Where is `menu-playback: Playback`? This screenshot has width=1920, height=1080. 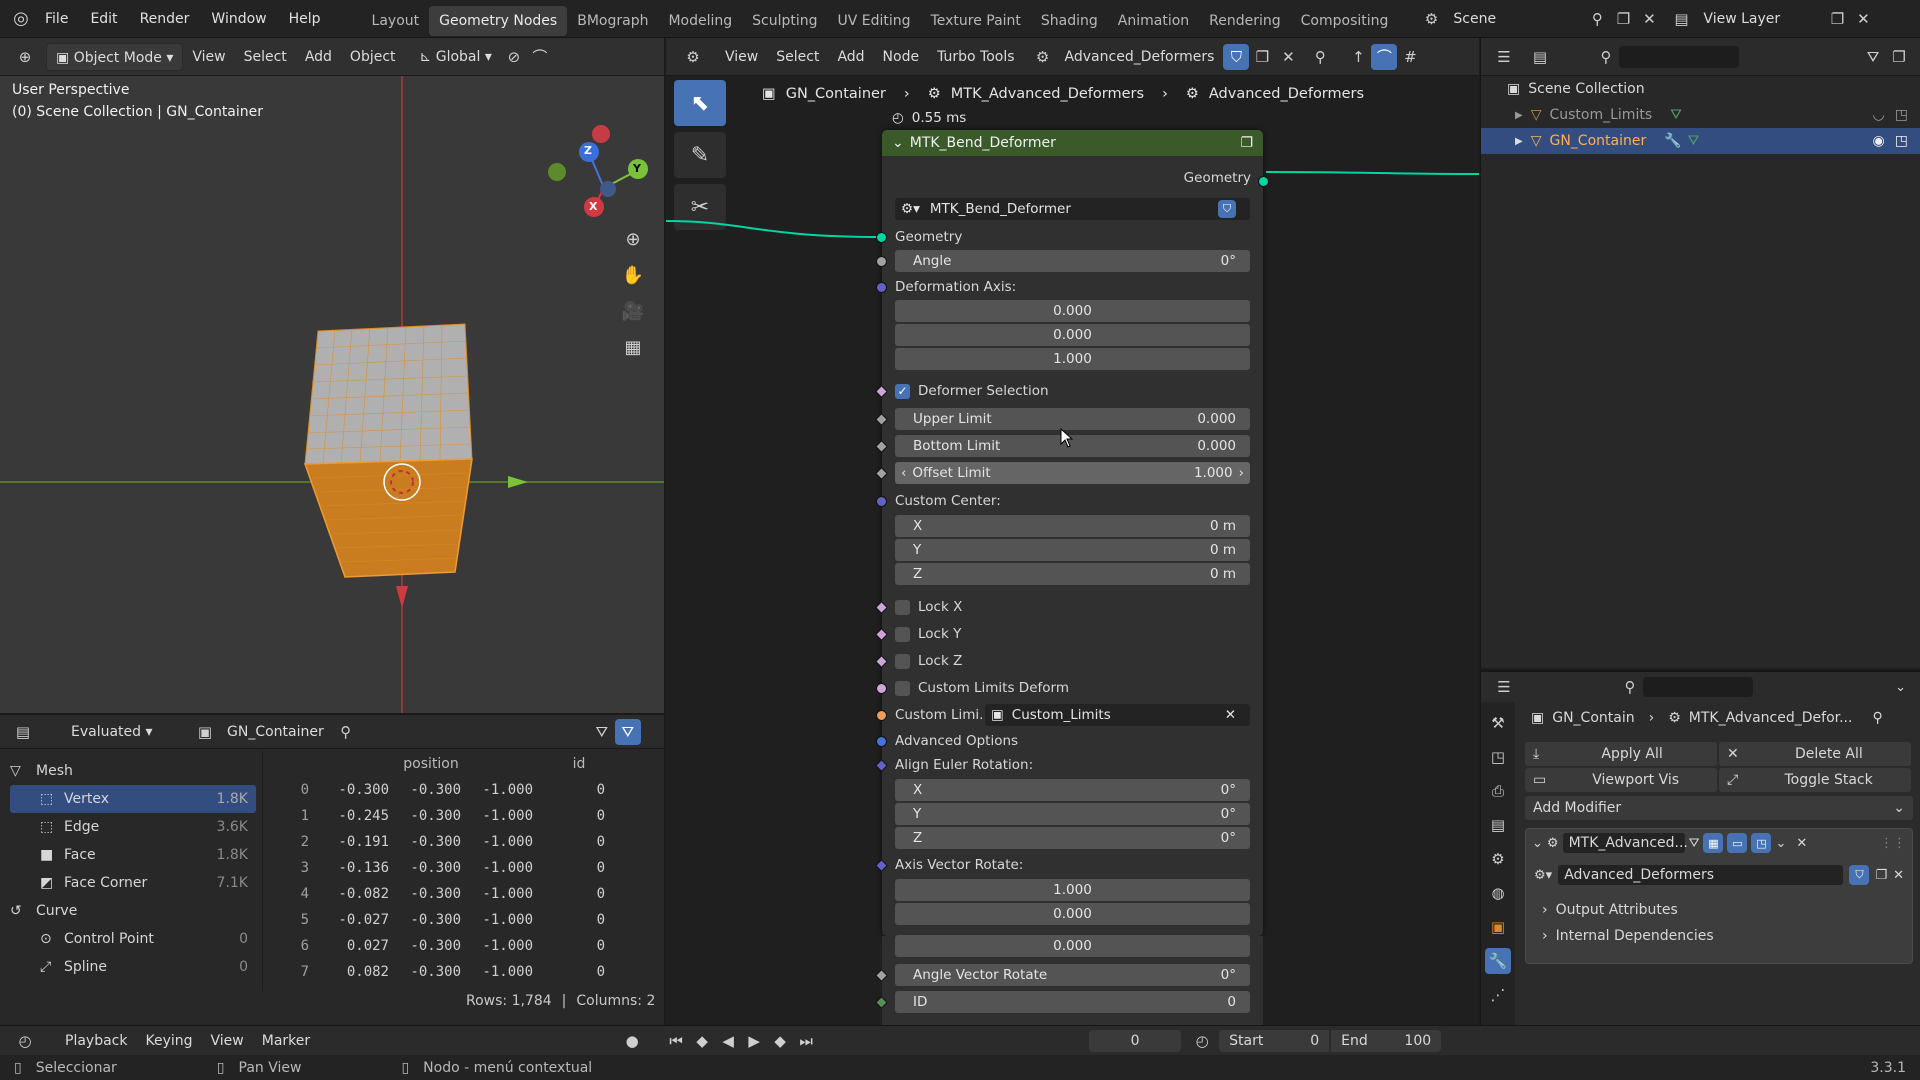
menu-playback: Playback is located at coordinates (96, 1041).